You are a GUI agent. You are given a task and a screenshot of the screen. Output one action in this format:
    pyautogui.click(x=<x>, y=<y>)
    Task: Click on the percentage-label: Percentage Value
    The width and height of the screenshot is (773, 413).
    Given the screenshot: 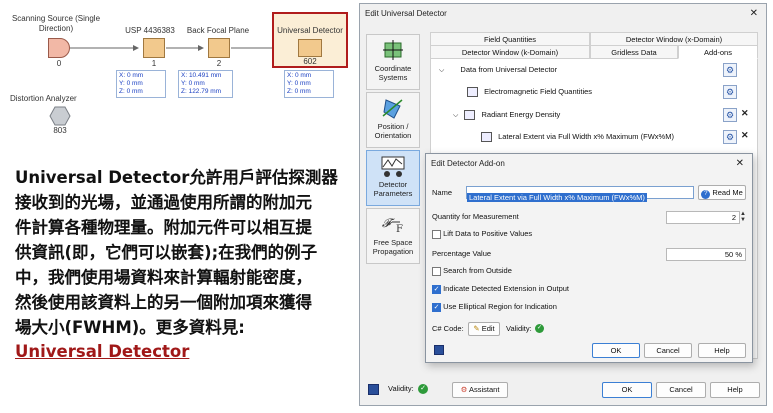 What is the action you would take?
    pyautogui.click(x=462, y=253)
    